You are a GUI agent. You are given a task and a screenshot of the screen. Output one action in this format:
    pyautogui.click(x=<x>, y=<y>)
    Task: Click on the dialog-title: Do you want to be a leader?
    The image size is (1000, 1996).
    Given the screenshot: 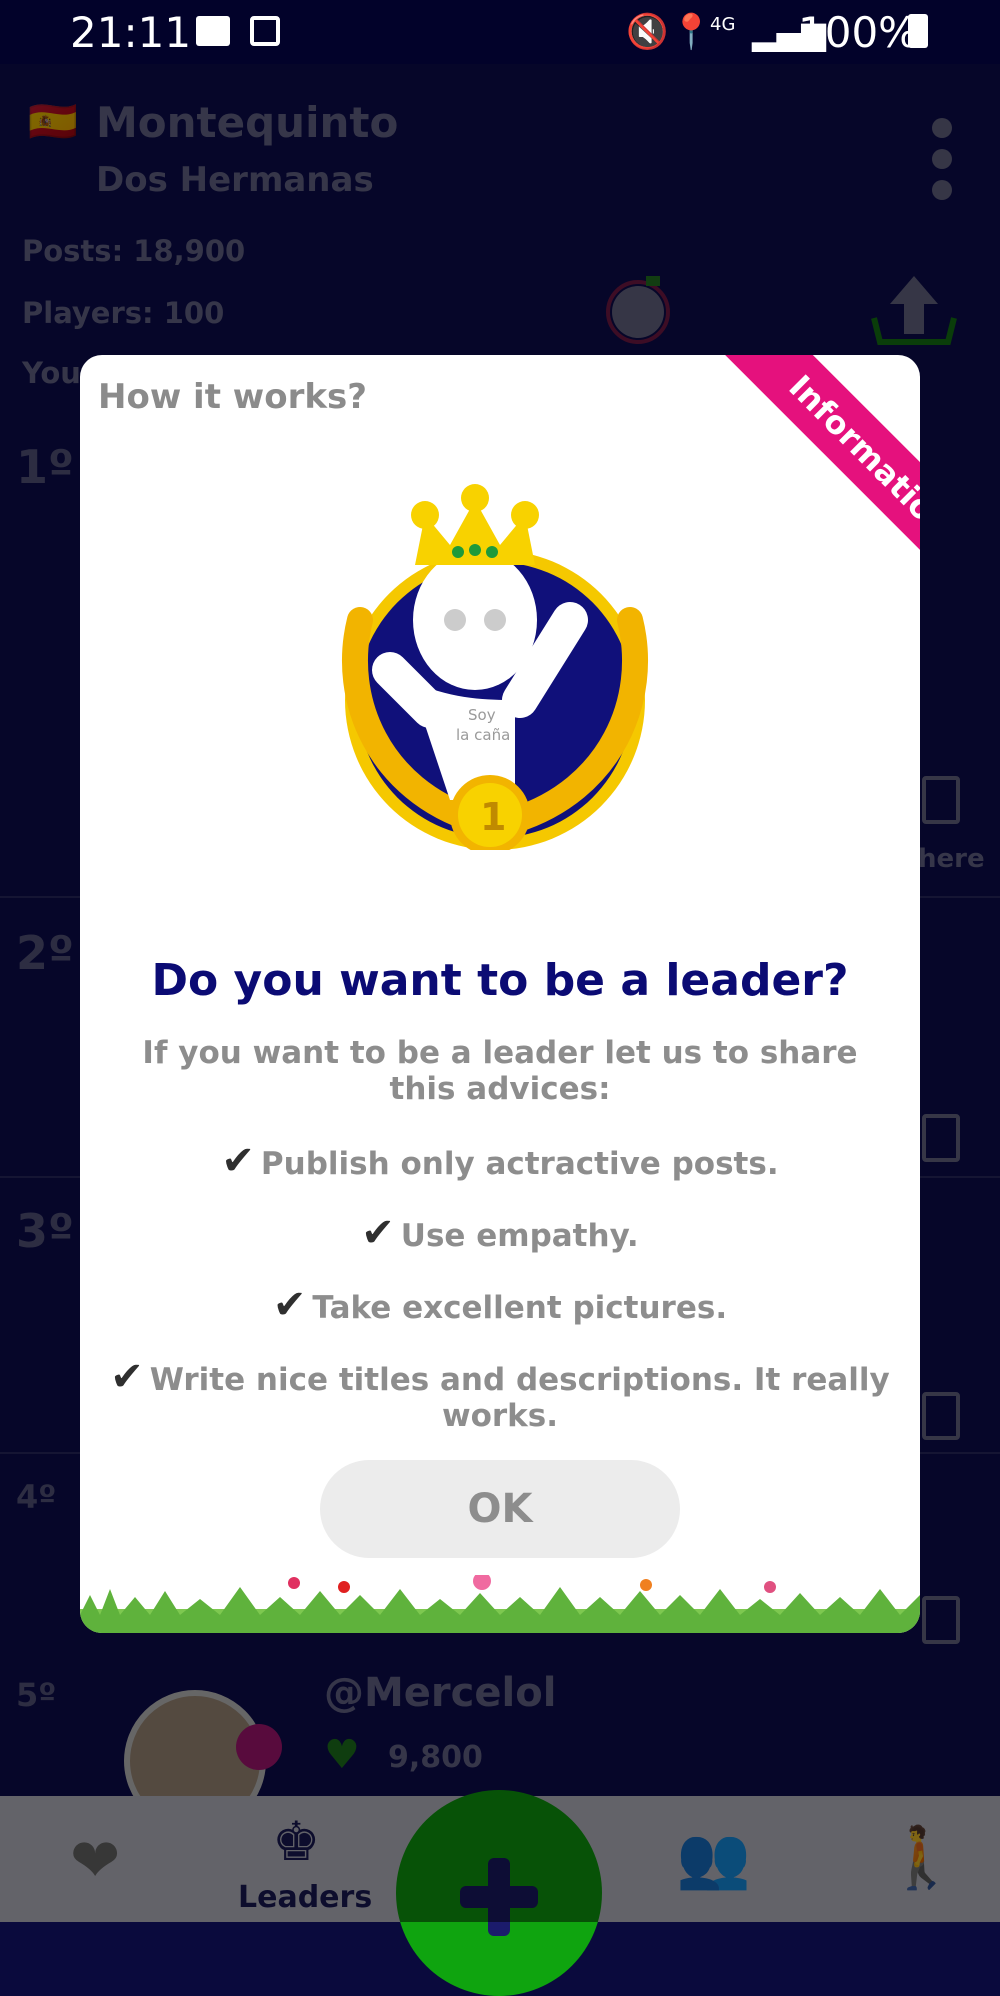 What is the action you would take?
    pyautogui.click(x=500, y=980)
    